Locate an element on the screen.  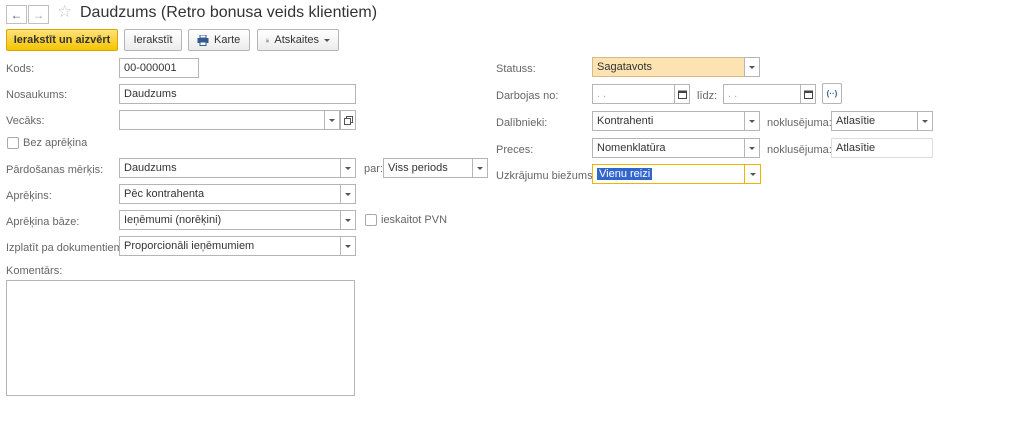
default-label-1: noklusējuma: is located at coordinates (799, 123).